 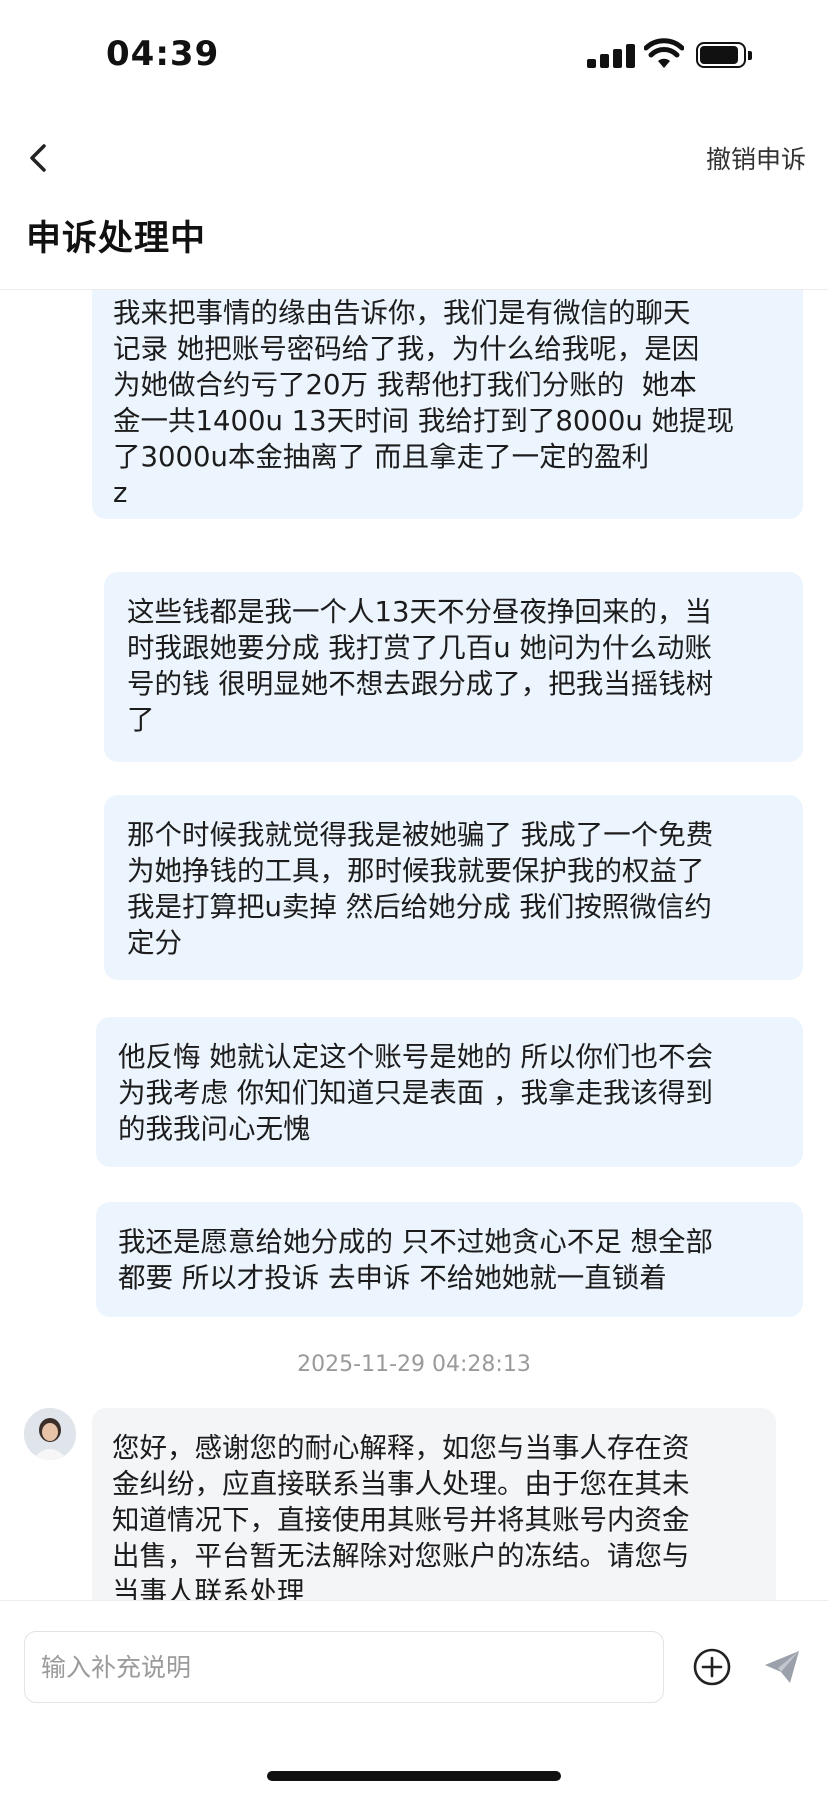 I want to click on agent-avatar-icon, so click(x=50, y=1434).